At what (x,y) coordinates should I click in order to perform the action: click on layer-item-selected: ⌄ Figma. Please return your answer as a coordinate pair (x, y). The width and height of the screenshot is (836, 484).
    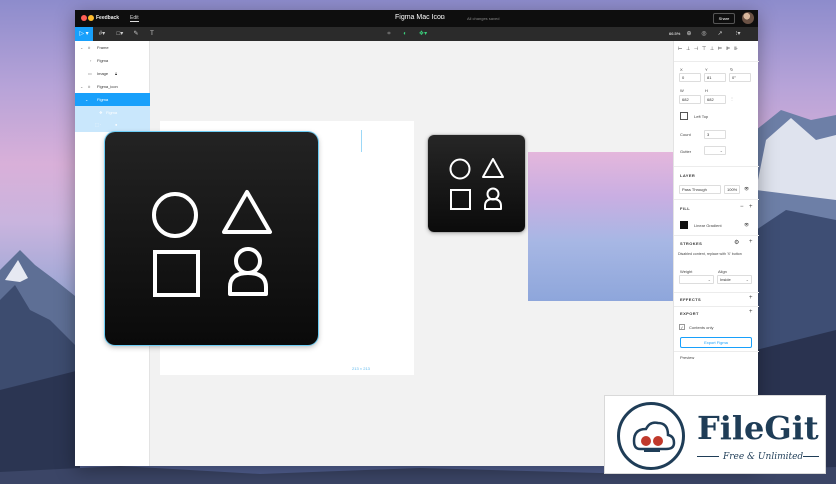
    Looking at the image, I should click on (112, 99).